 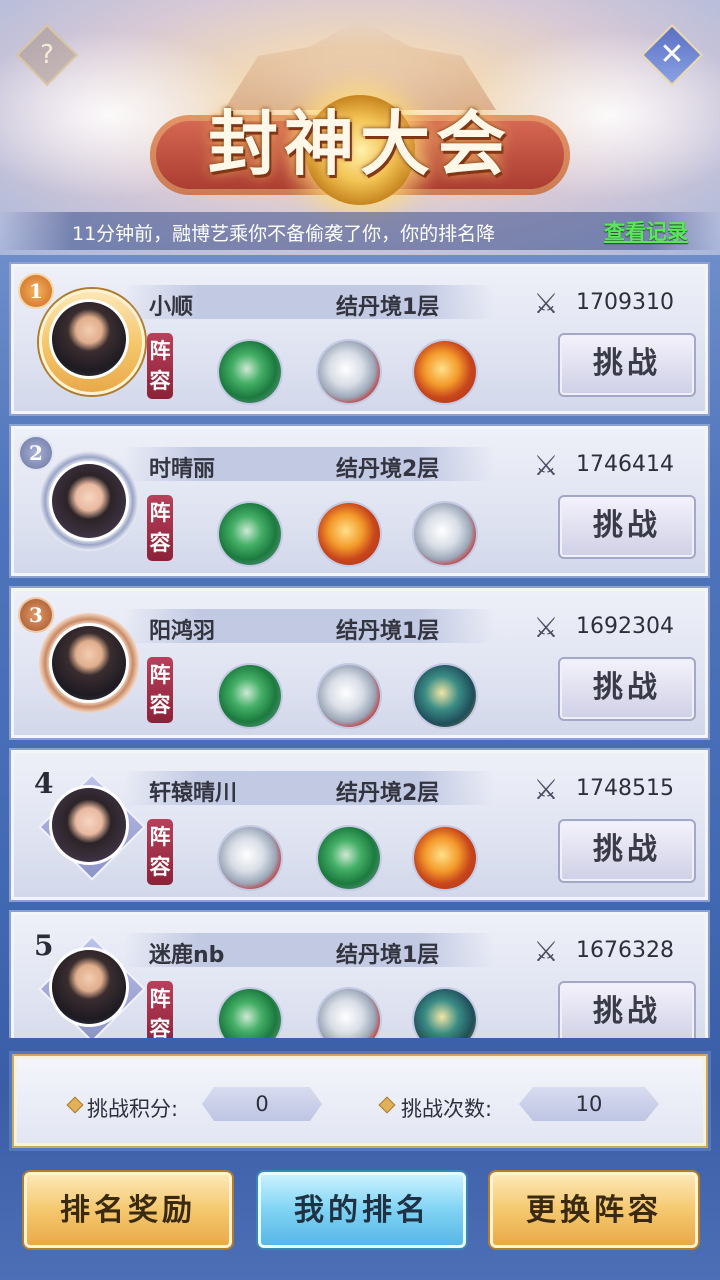 What do you see at coordinates (625, 302) in the screenshot?
I see `combat-power: 1709310` at bounding box center [625, 302].